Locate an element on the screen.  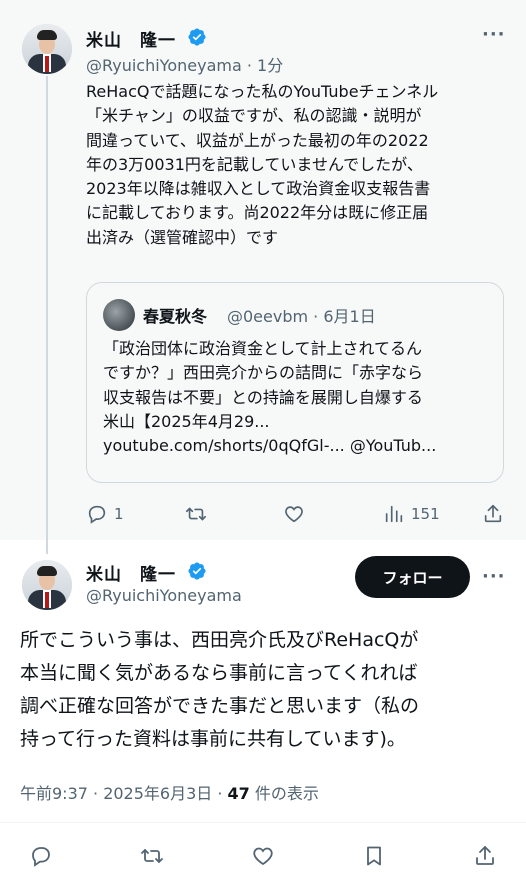
main-author-name: 米山 隆一 is located at coordinates (131, 572).